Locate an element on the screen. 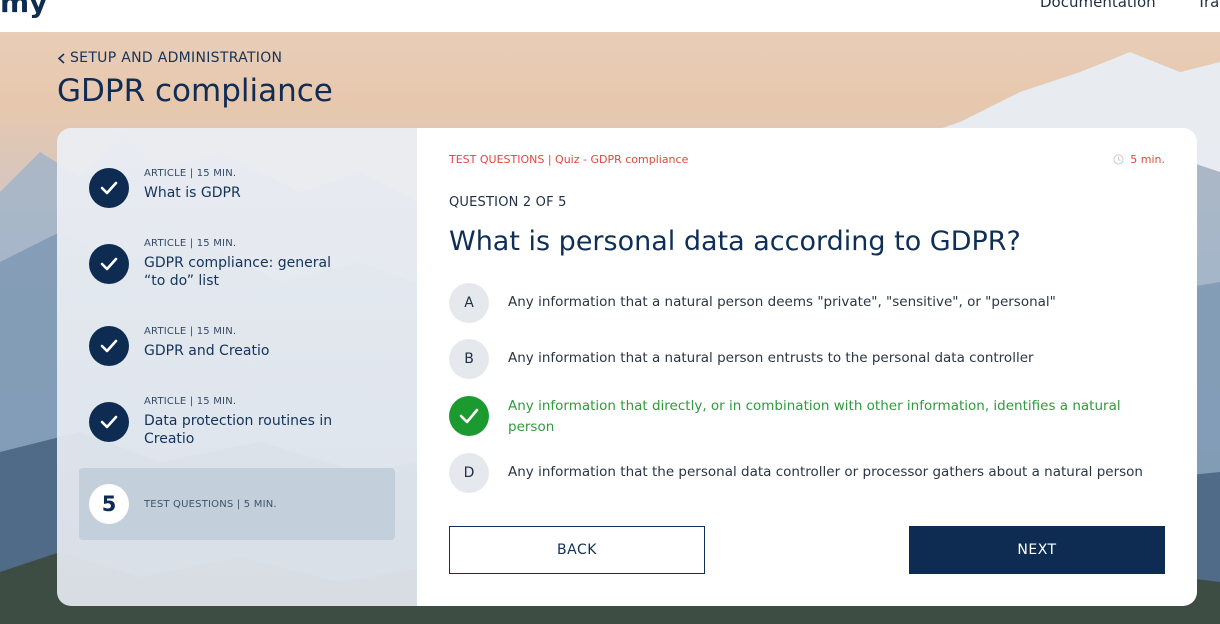  back-button: BACK is located at coordinates (577, 550).